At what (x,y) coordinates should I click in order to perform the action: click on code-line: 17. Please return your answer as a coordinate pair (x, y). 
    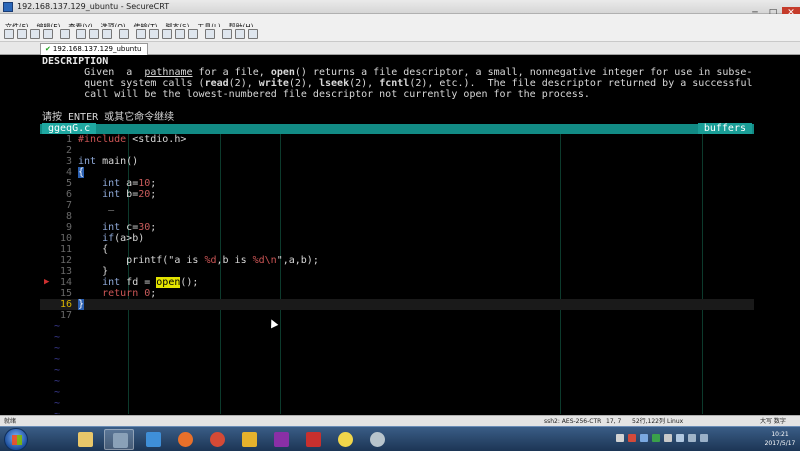
    Looking at the image, I should click on (397, 315).